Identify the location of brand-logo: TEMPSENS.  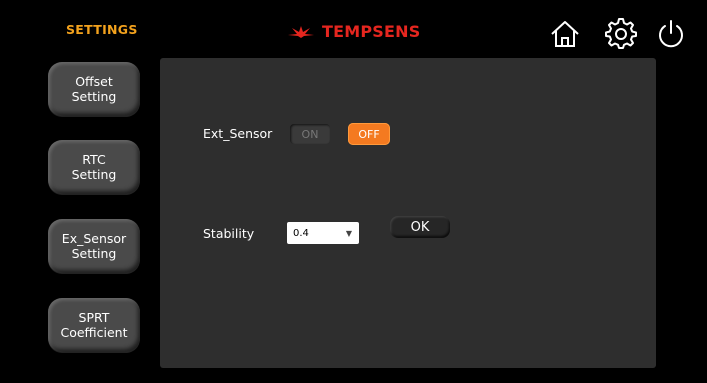
(353, 31).